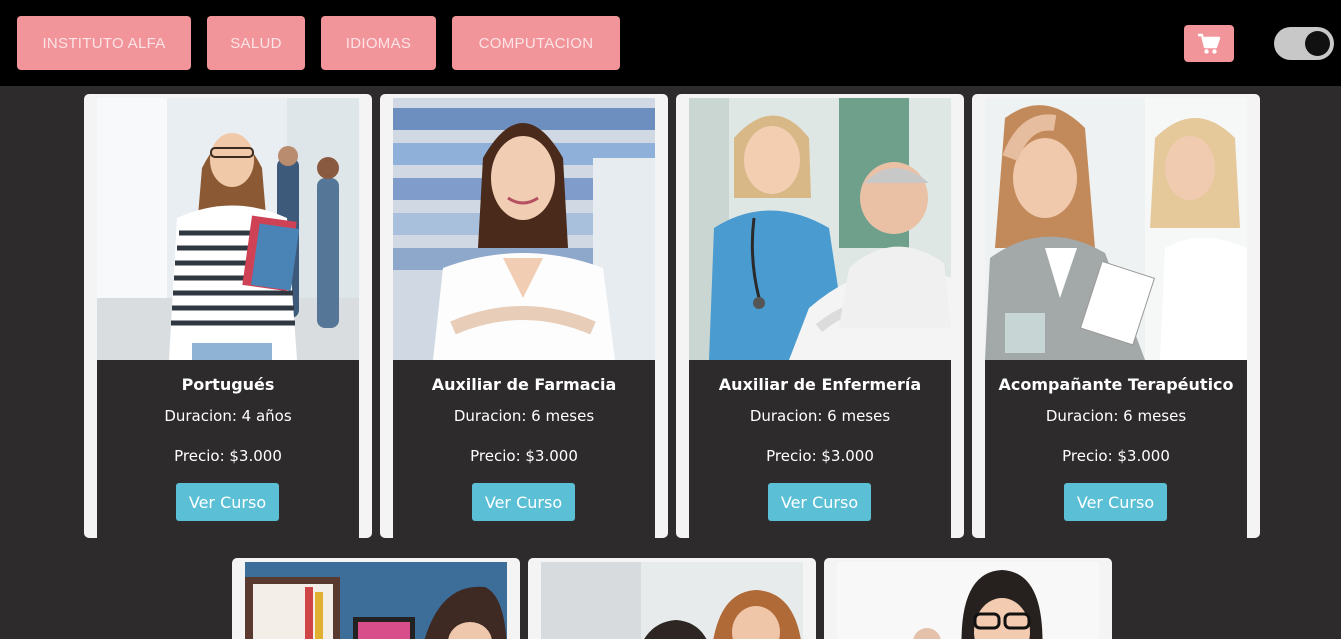  I want to click on cart-icon, so click(1209, 43).